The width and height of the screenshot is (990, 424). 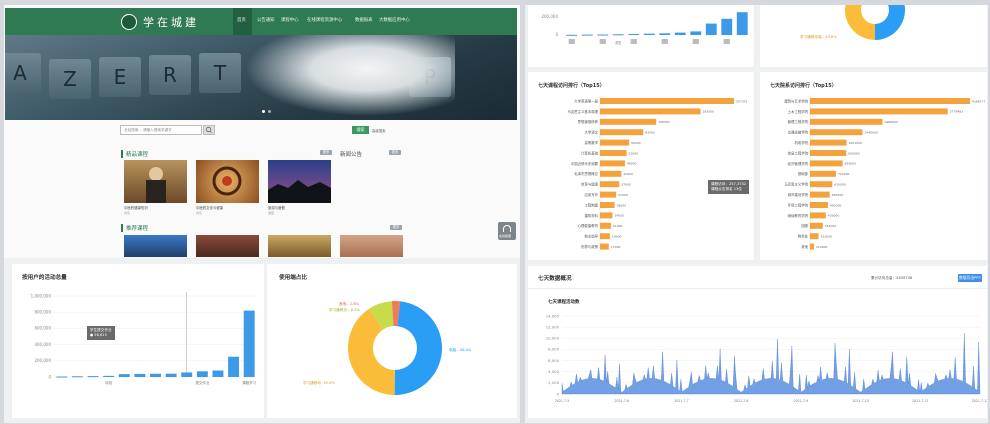 What do you see at coordinates (591, 204) in the screenshot?
I see `hbar-label: 工程制图` at bounding box center [591, 204].